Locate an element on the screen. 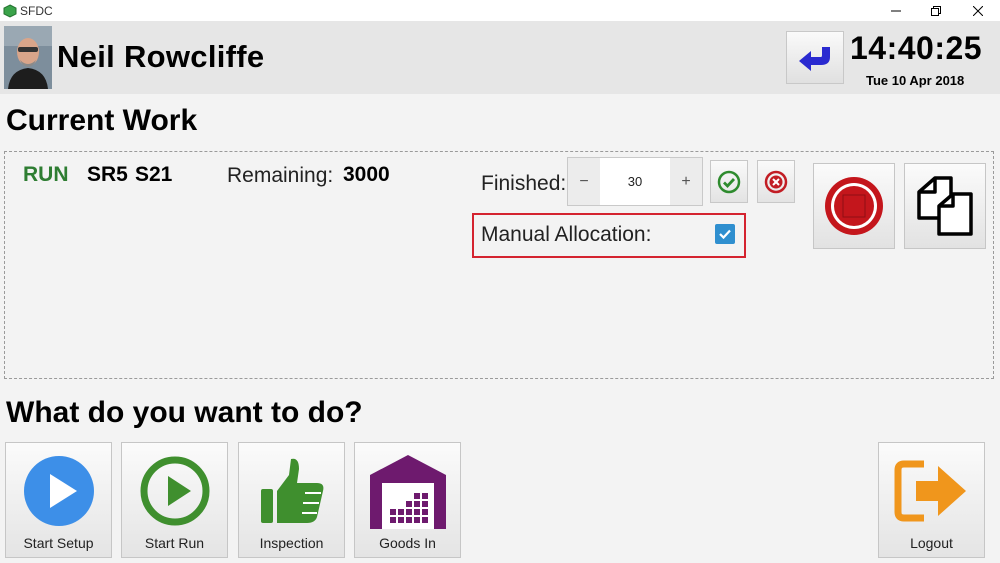  check-circle-icon is located at coordinates (729, 181).